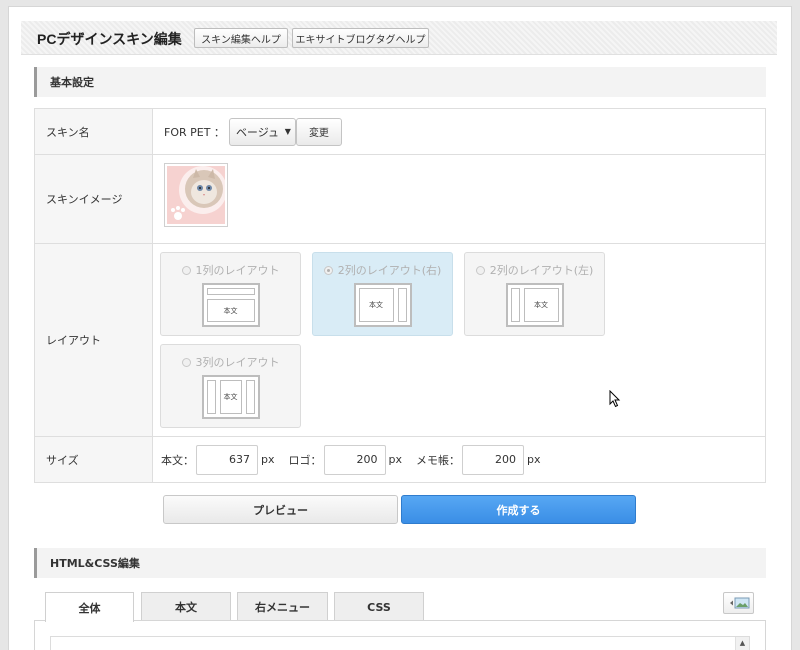  Describe the element at coordinates (93, 340) in the screenshot. I see `layout-label: レイアウト` at that location.